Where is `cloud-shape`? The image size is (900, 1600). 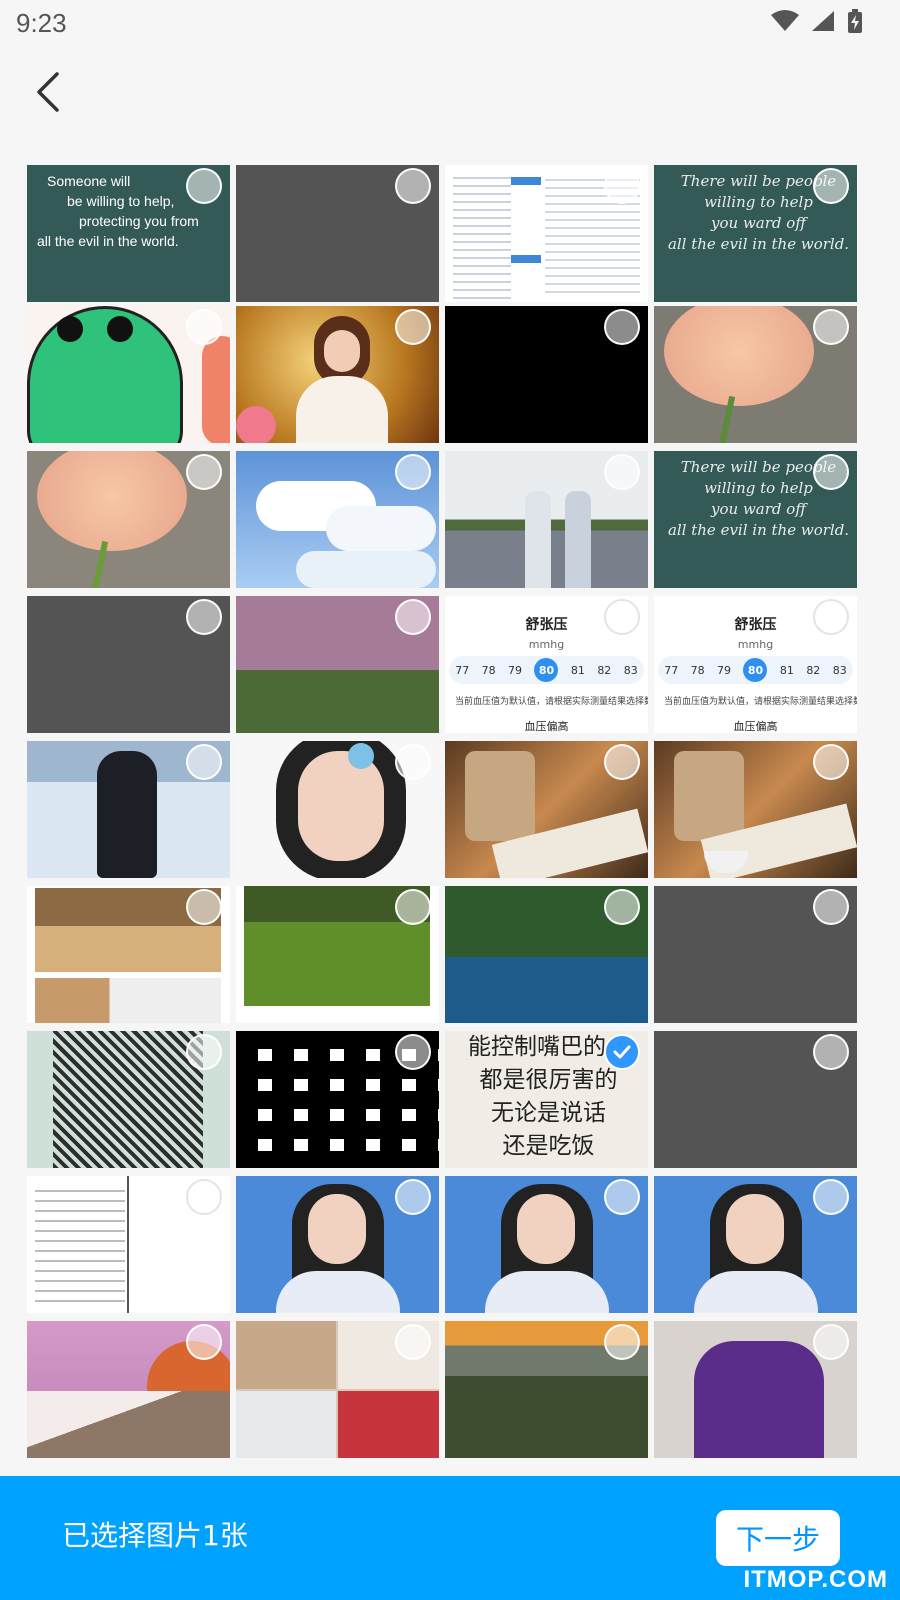 cloud-shape is located at coordinates (381, 528).